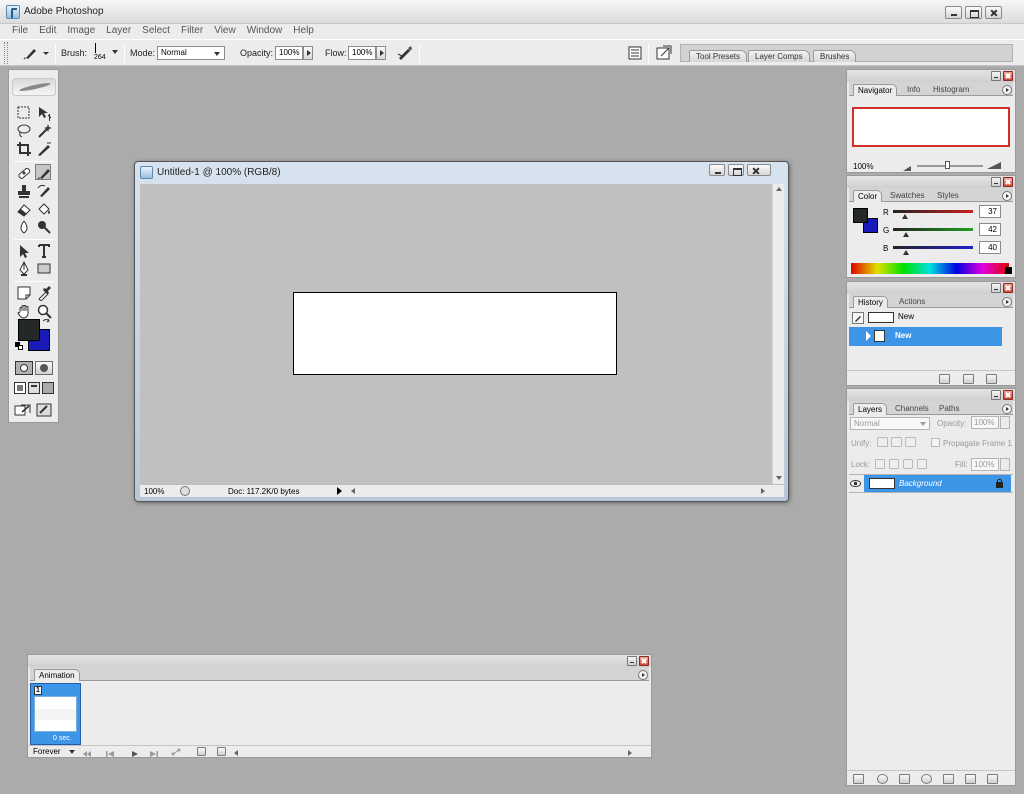 This screenshot has height=794, width=1024. Describe the element at coordinates (930, 268) in the screenshot. I see `color-ramp` at that location.